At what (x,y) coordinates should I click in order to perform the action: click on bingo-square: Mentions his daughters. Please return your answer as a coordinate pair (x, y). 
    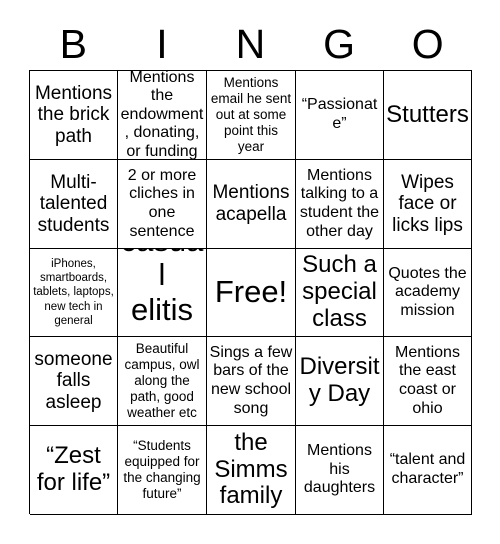
    Looking at the image, I should click on (340, 470).